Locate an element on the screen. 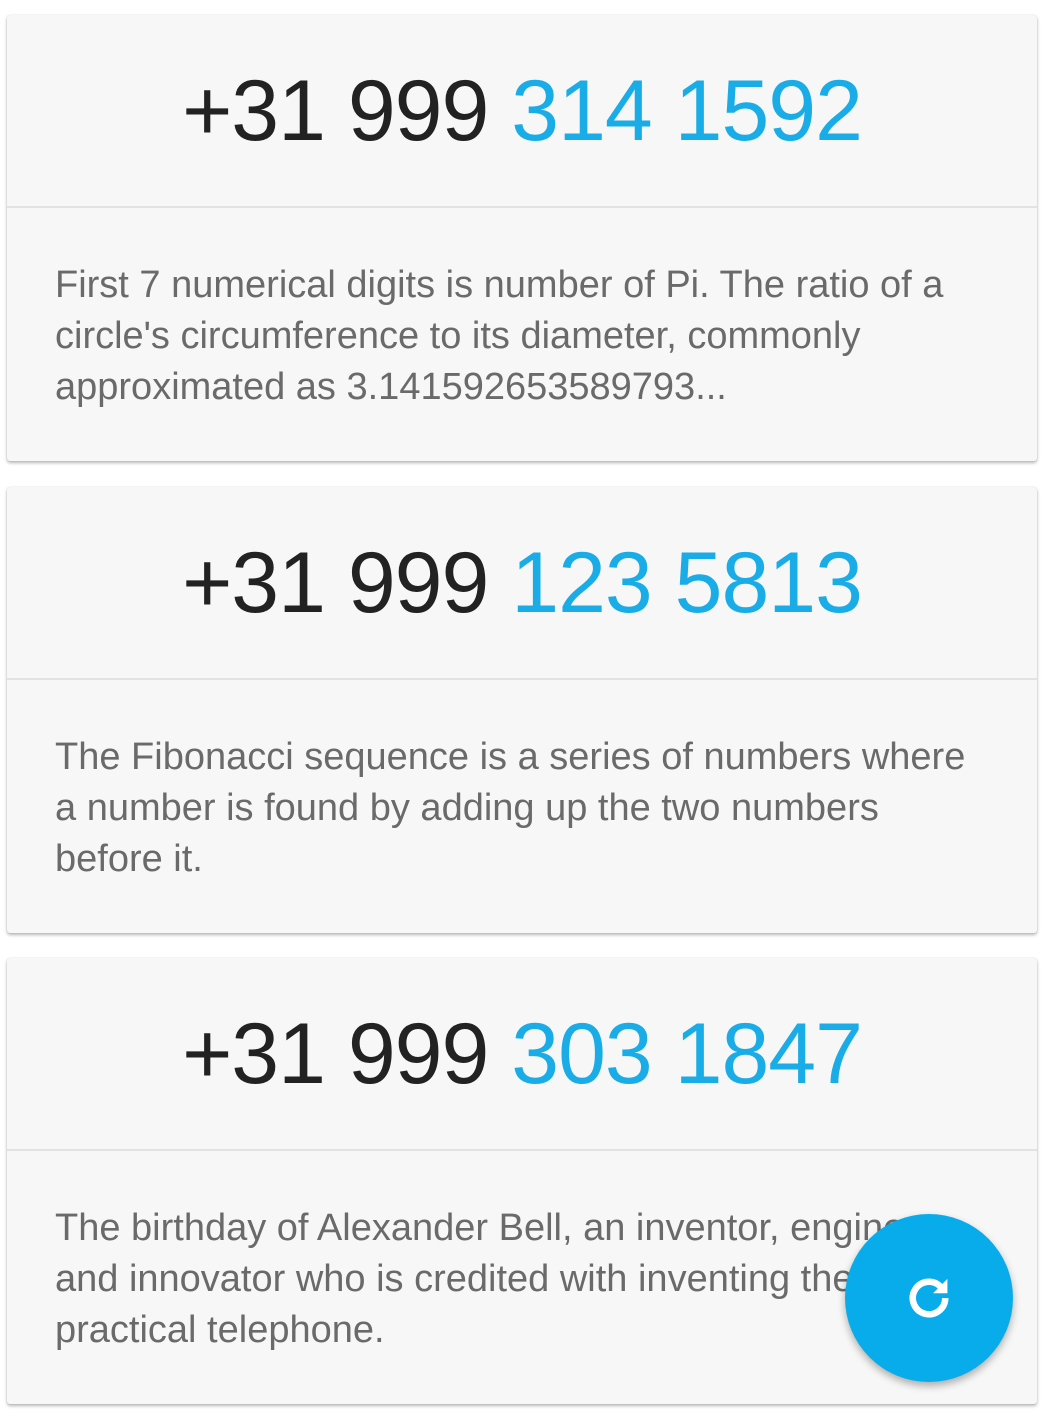  refresh-icon is located at coordinates (929, 1298).